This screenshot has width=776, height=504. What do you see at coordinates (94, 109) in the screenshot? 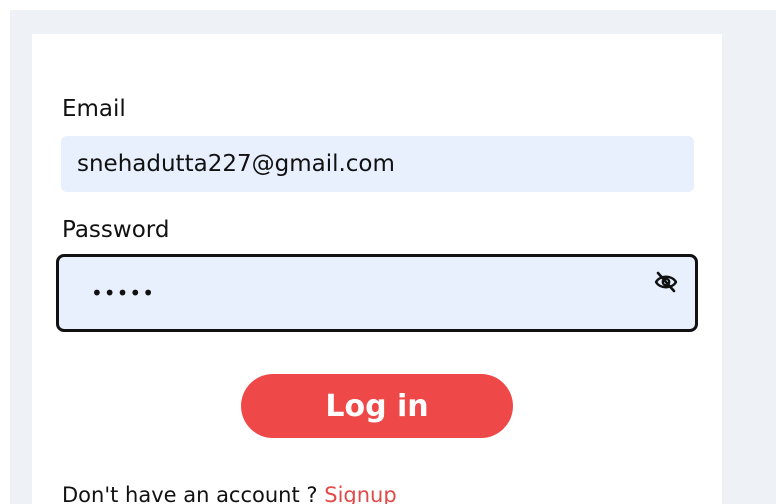
I see `email-label: Email` at bounding box center [94, 109].